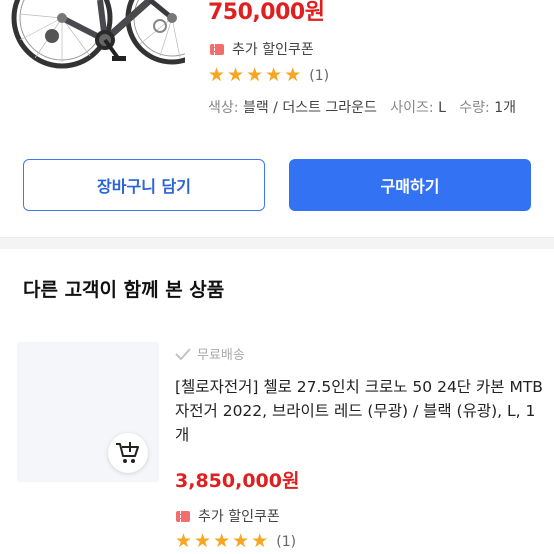  Describe the element at coordinates (277, 243) in the screenshot. I see `section-divider` at that location.